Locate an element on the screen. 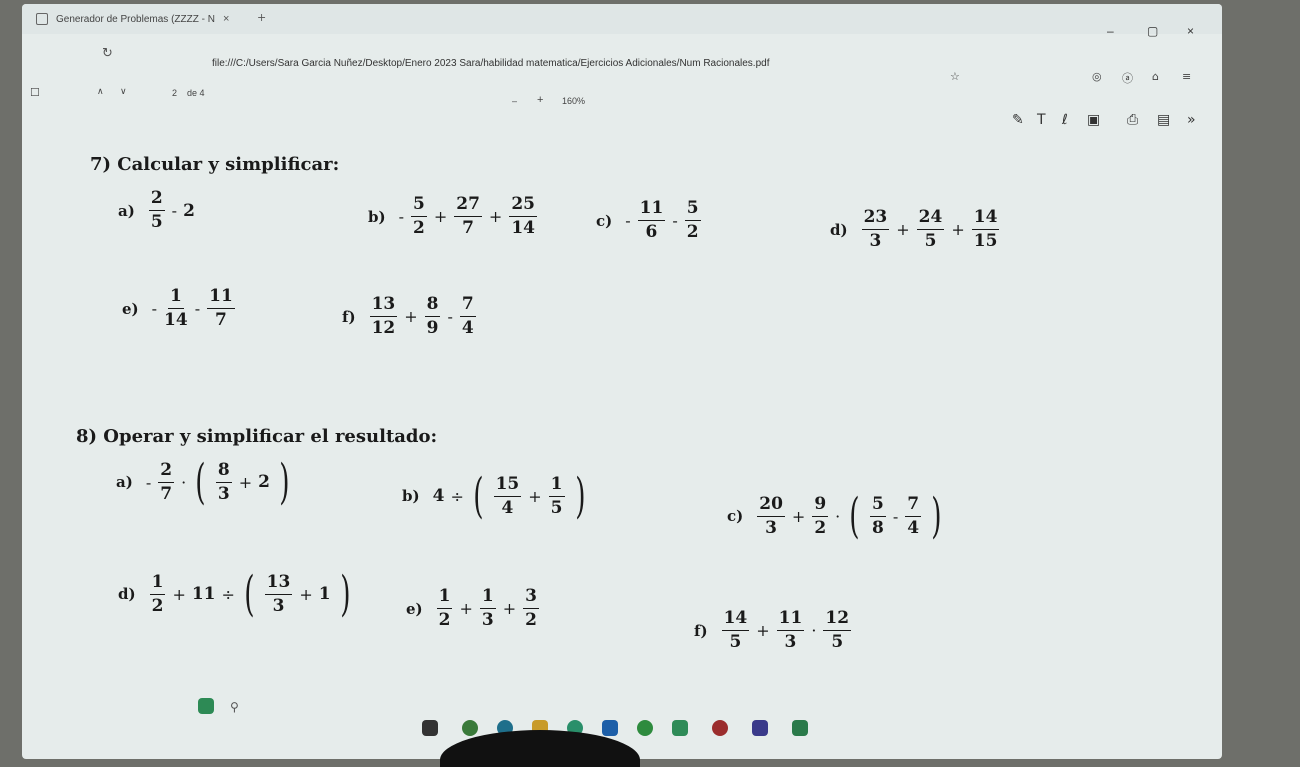 The width and height of the screenshot is (1300, 767). problem-8a: a) - 27 · ( 83 + 2 ) is located at coordinates (203, 482).